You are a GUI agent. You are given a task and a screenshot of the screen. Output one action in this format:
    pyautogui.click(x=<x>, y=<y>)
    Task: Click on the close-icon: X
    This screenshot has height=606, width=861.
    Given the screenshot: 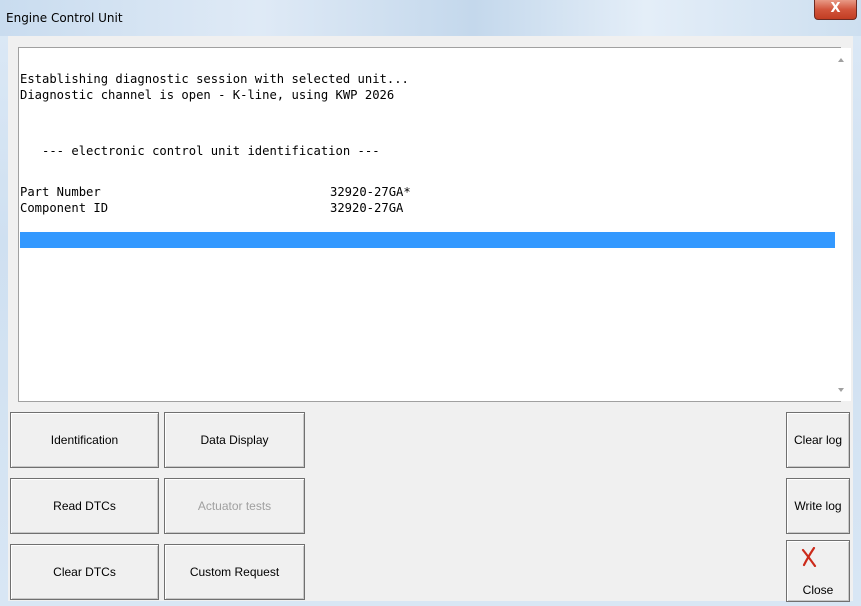 What is the action you would take?
    pyautogui.click(x=835, y=8)
    